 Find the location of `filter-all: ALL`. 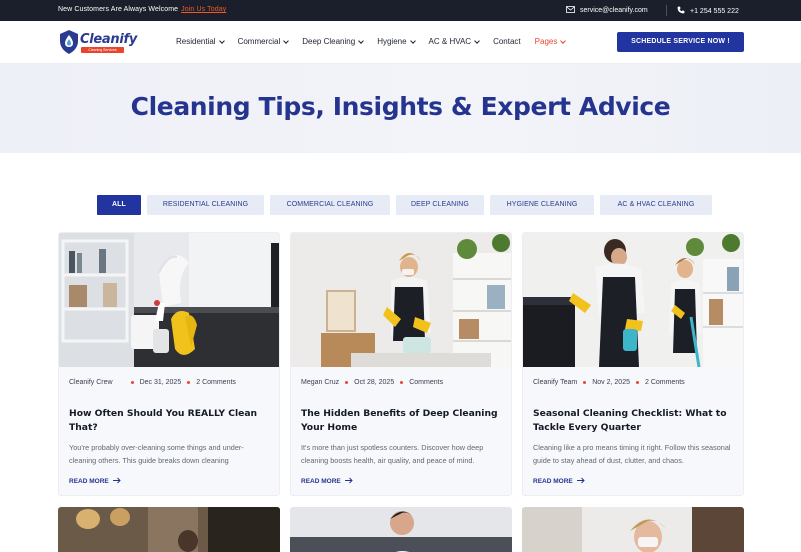

filter-all: ALL is located at coordinates (119, 205).